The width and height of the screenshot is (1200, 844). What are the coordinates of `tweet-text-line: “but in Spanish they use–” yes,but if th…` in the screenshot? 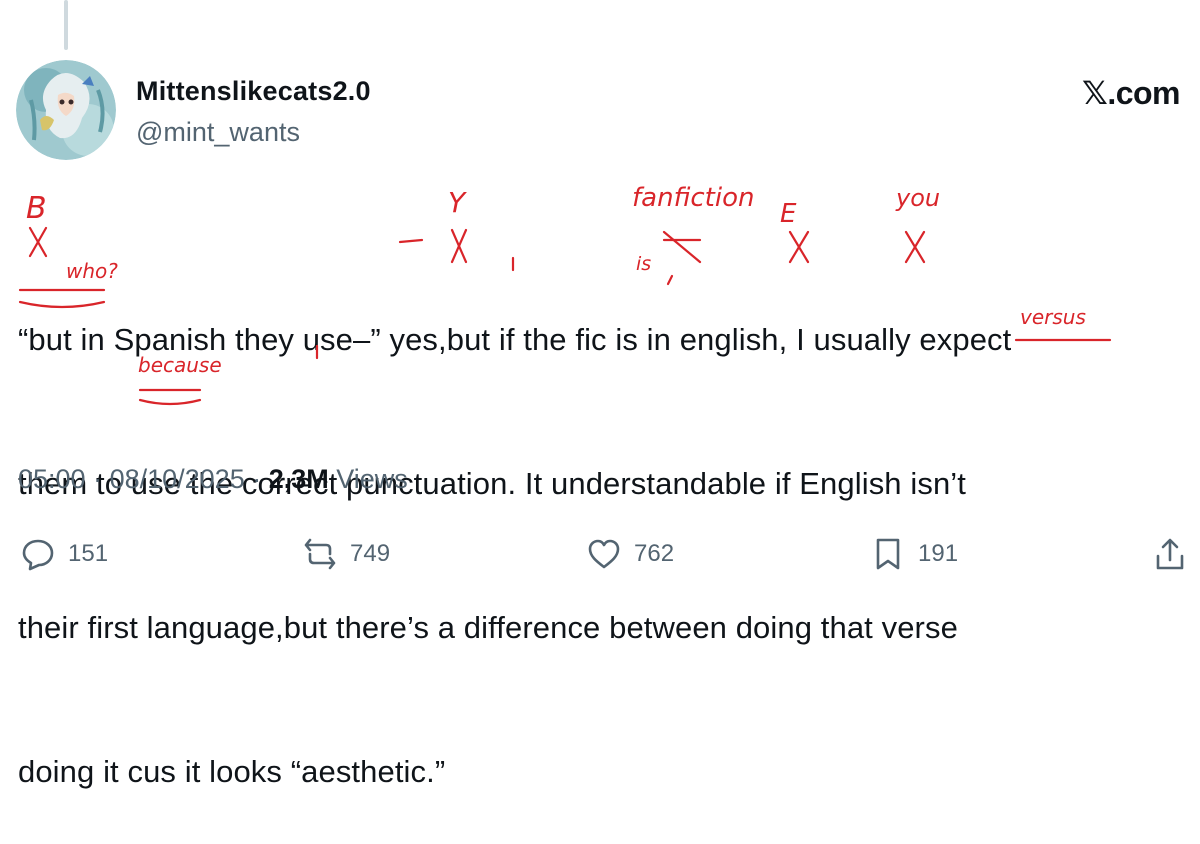 It's located at (515, 339).